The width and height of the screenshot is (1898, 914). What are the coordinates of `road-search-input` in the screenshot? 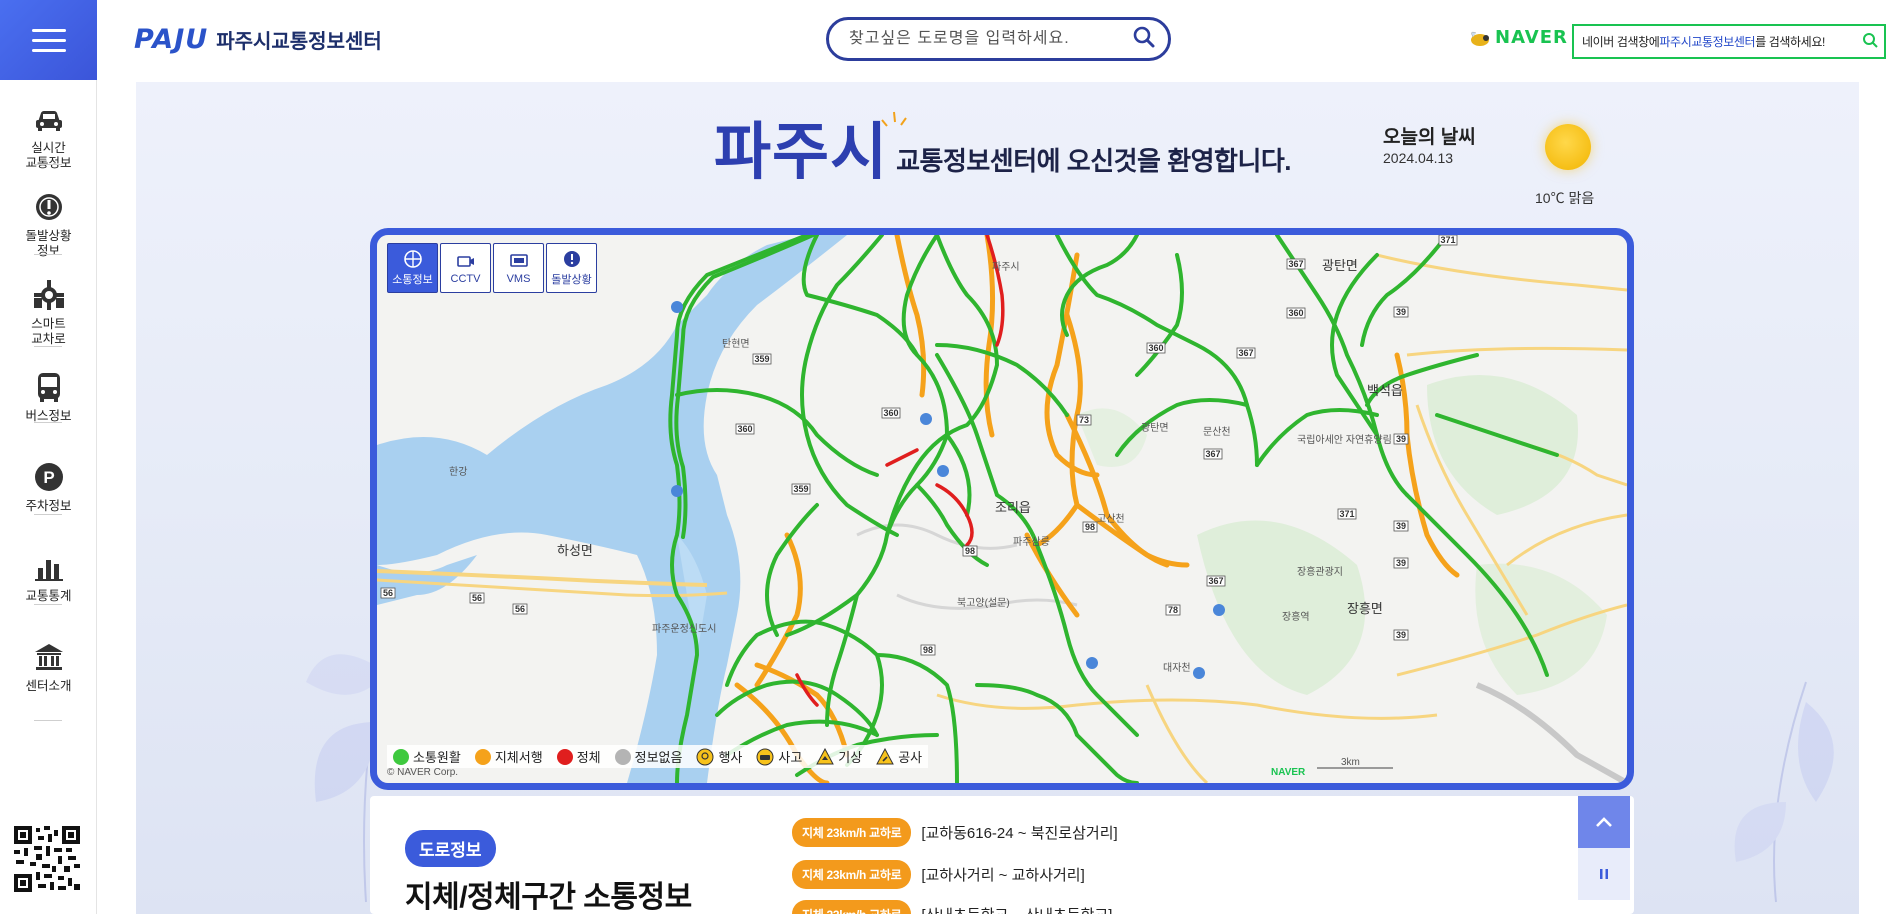 It's located at (990, 39).